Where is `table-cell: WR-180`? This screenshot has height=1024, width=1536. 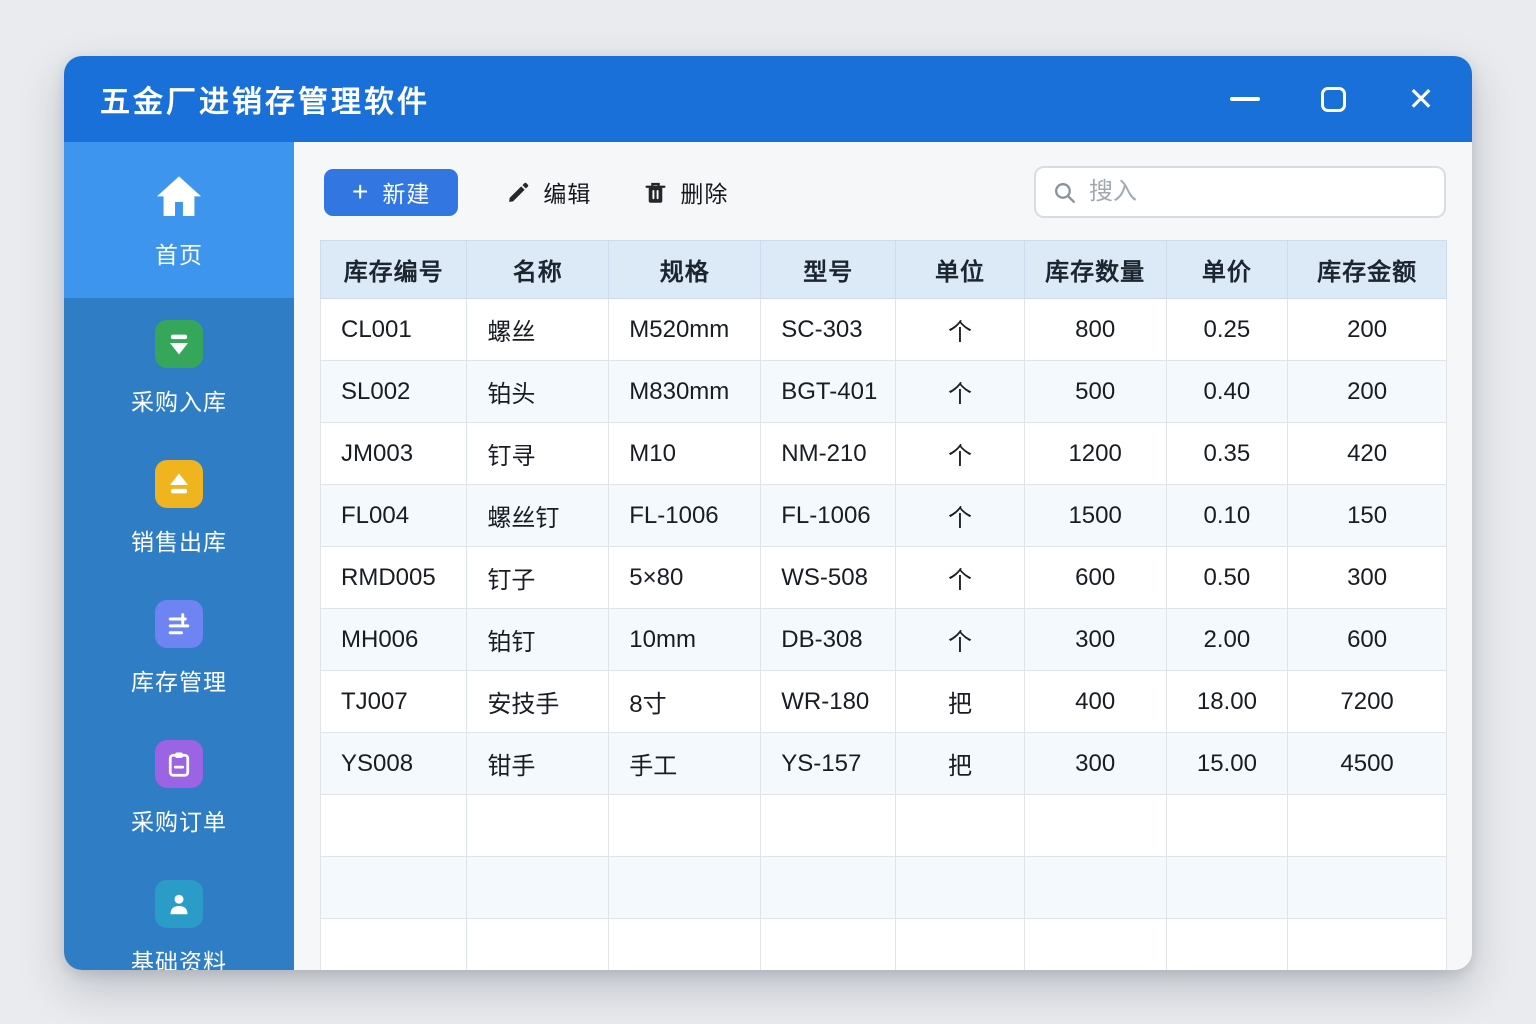 table-cell: WR-180 is located at coordinates (828, 701).